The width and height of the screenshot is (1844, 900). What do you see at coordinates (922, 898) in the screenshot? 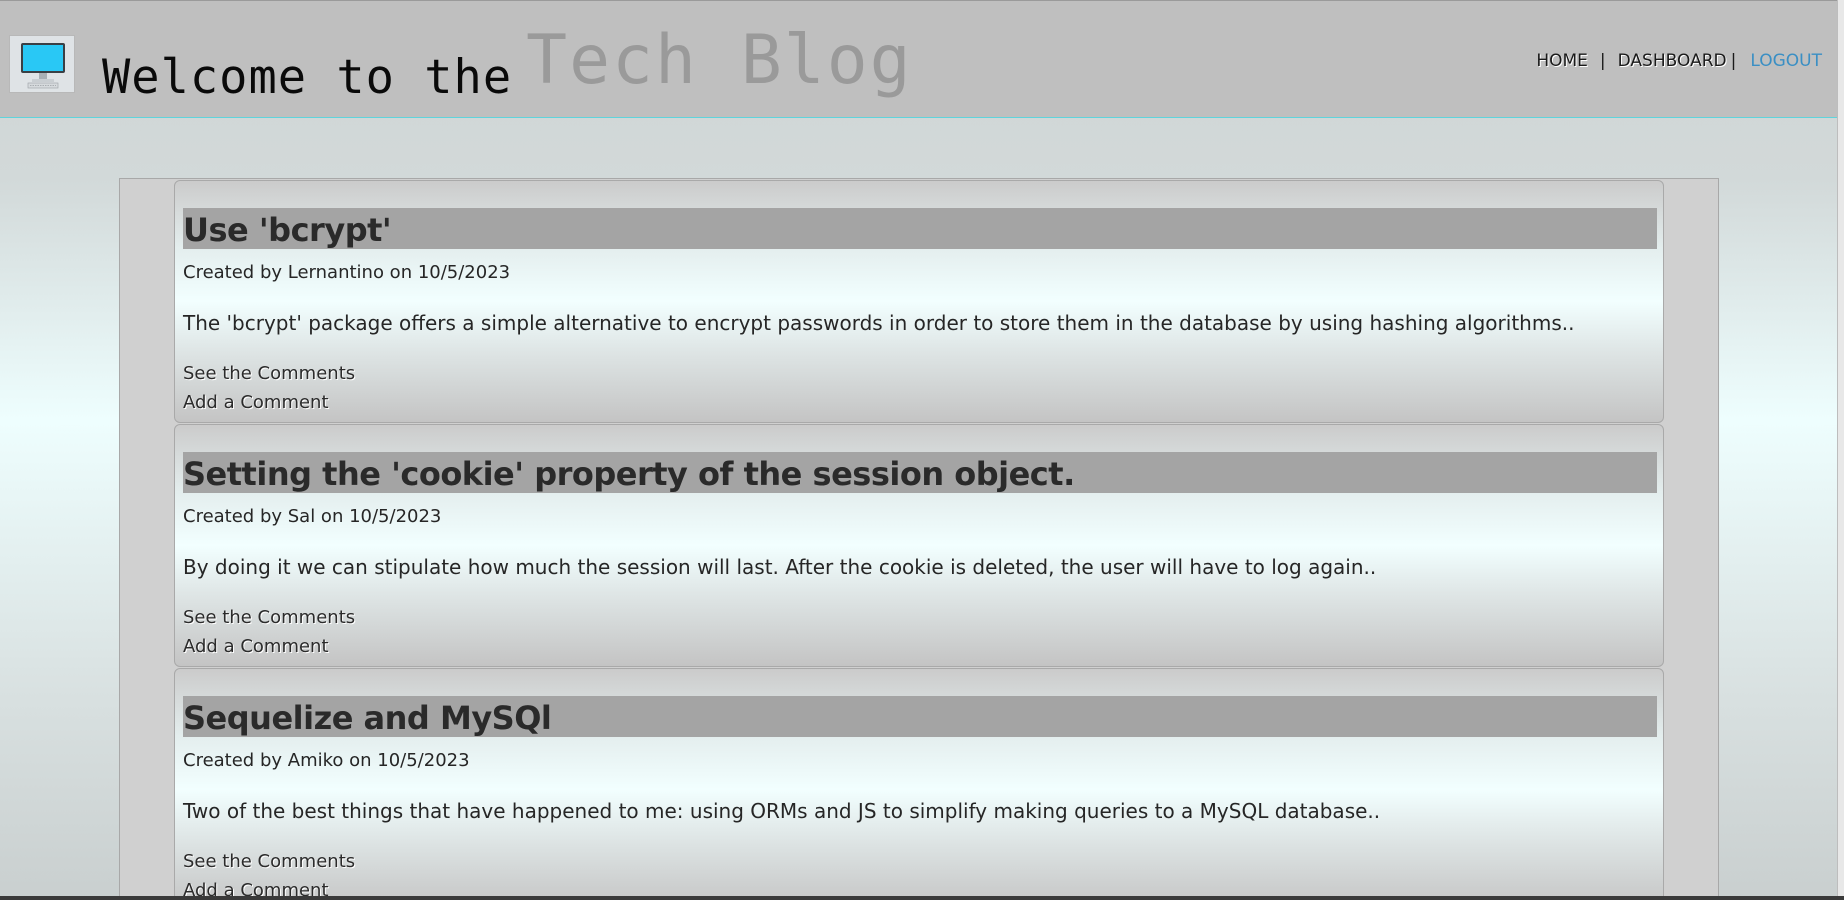
I see `window-bottom-edge` at bounding box center [922, 898].